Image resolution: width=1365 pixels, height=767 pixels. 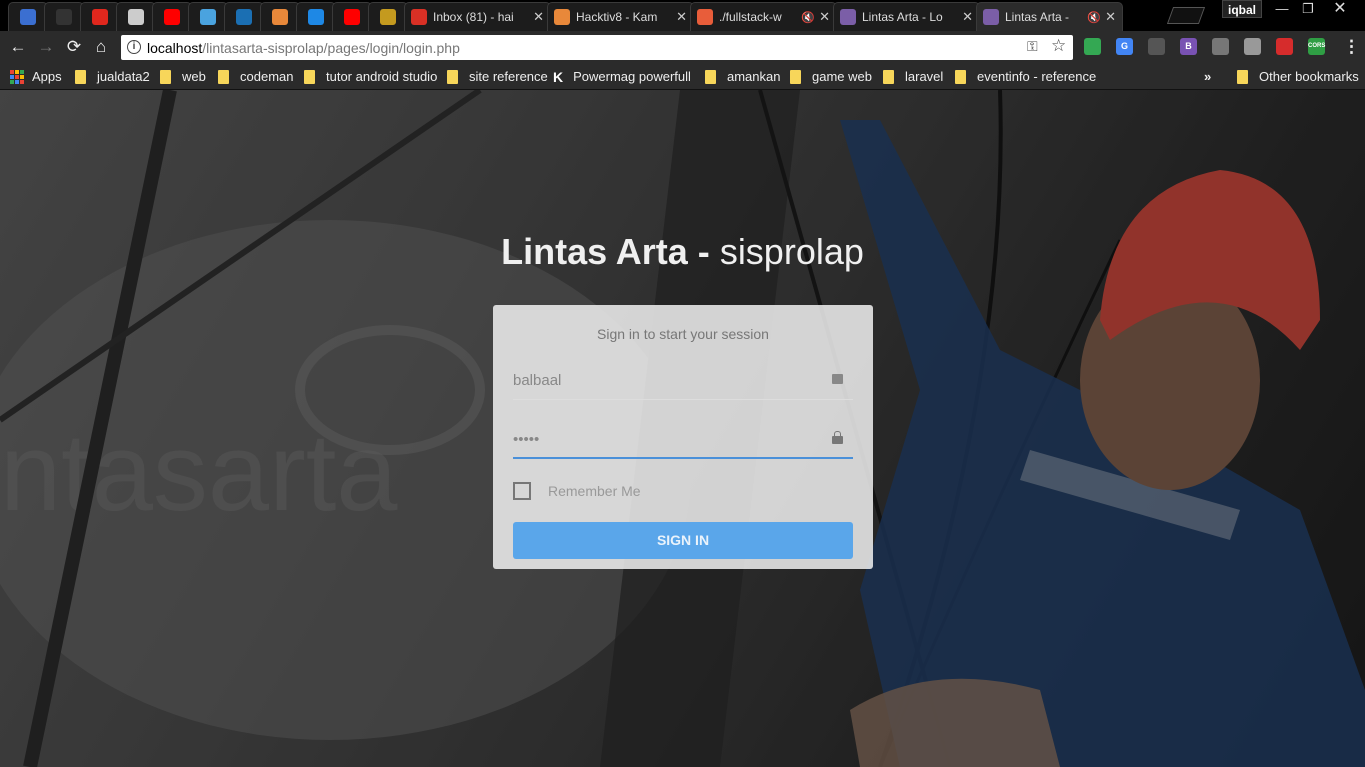 I want to click on tab: Hacktiv8 - Kam ✕, so click(x=620, y=16).